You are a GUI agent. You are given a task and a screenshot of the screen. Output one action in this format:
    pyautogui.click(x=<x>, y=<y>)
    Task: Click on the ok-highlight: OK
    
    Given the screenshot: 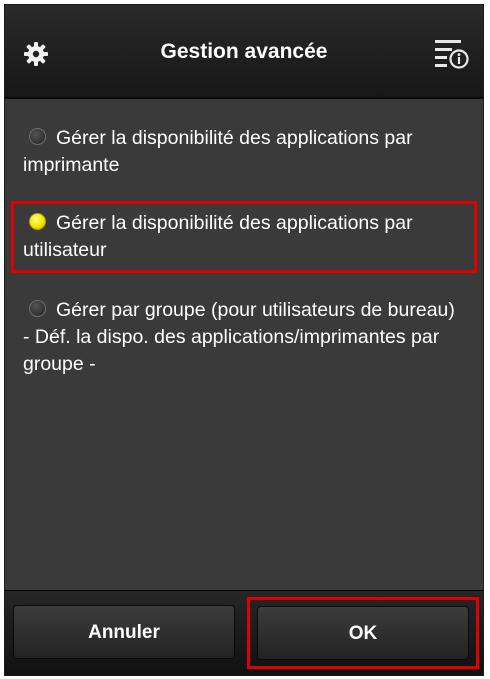 What is the action you would take?
    pyautogui.click(x=363, y=633)
    